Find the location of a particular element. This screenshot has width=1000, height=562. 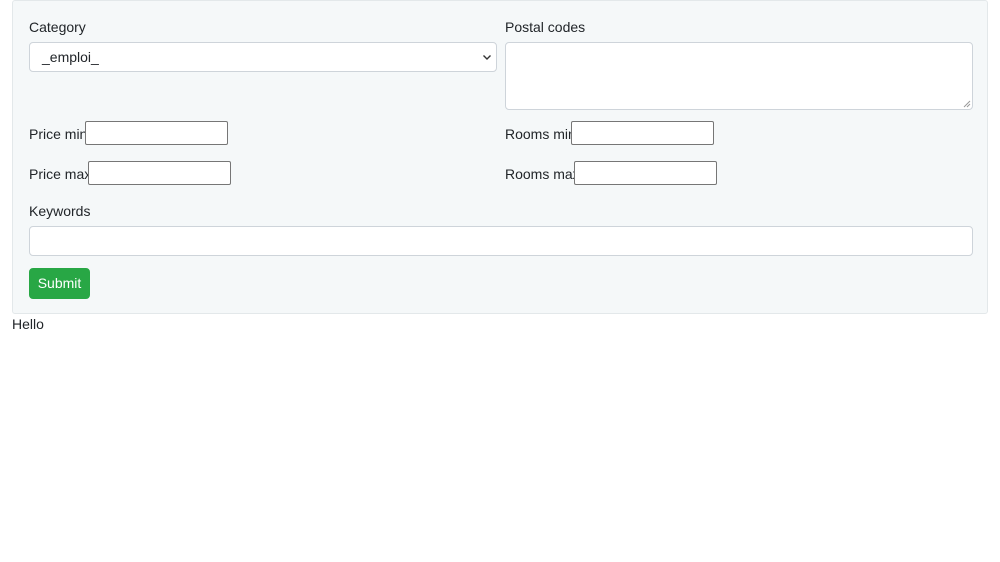

postal-codes-textarea is located at coordinates (739, 76).